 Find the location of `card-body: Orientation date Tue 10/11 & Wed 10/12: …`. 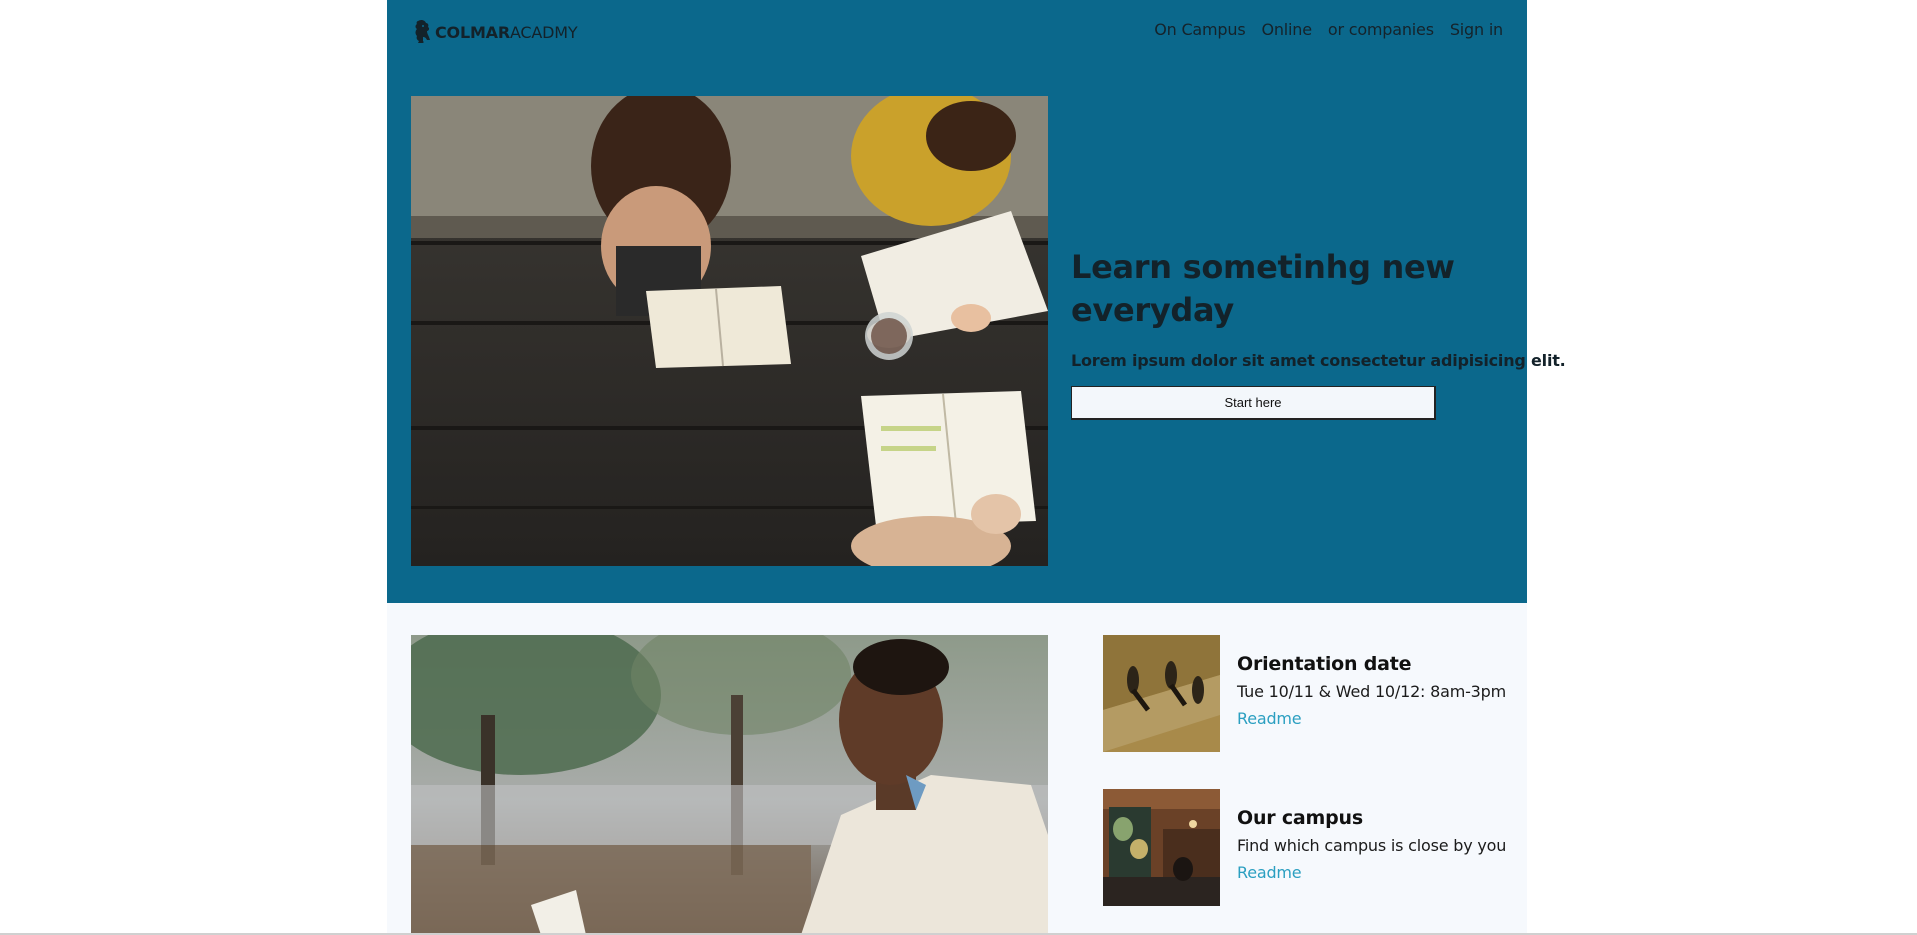

card-body: Orientation date Tue 10/11 & Wed 10/12: … is located at coordinates (1371, 690).